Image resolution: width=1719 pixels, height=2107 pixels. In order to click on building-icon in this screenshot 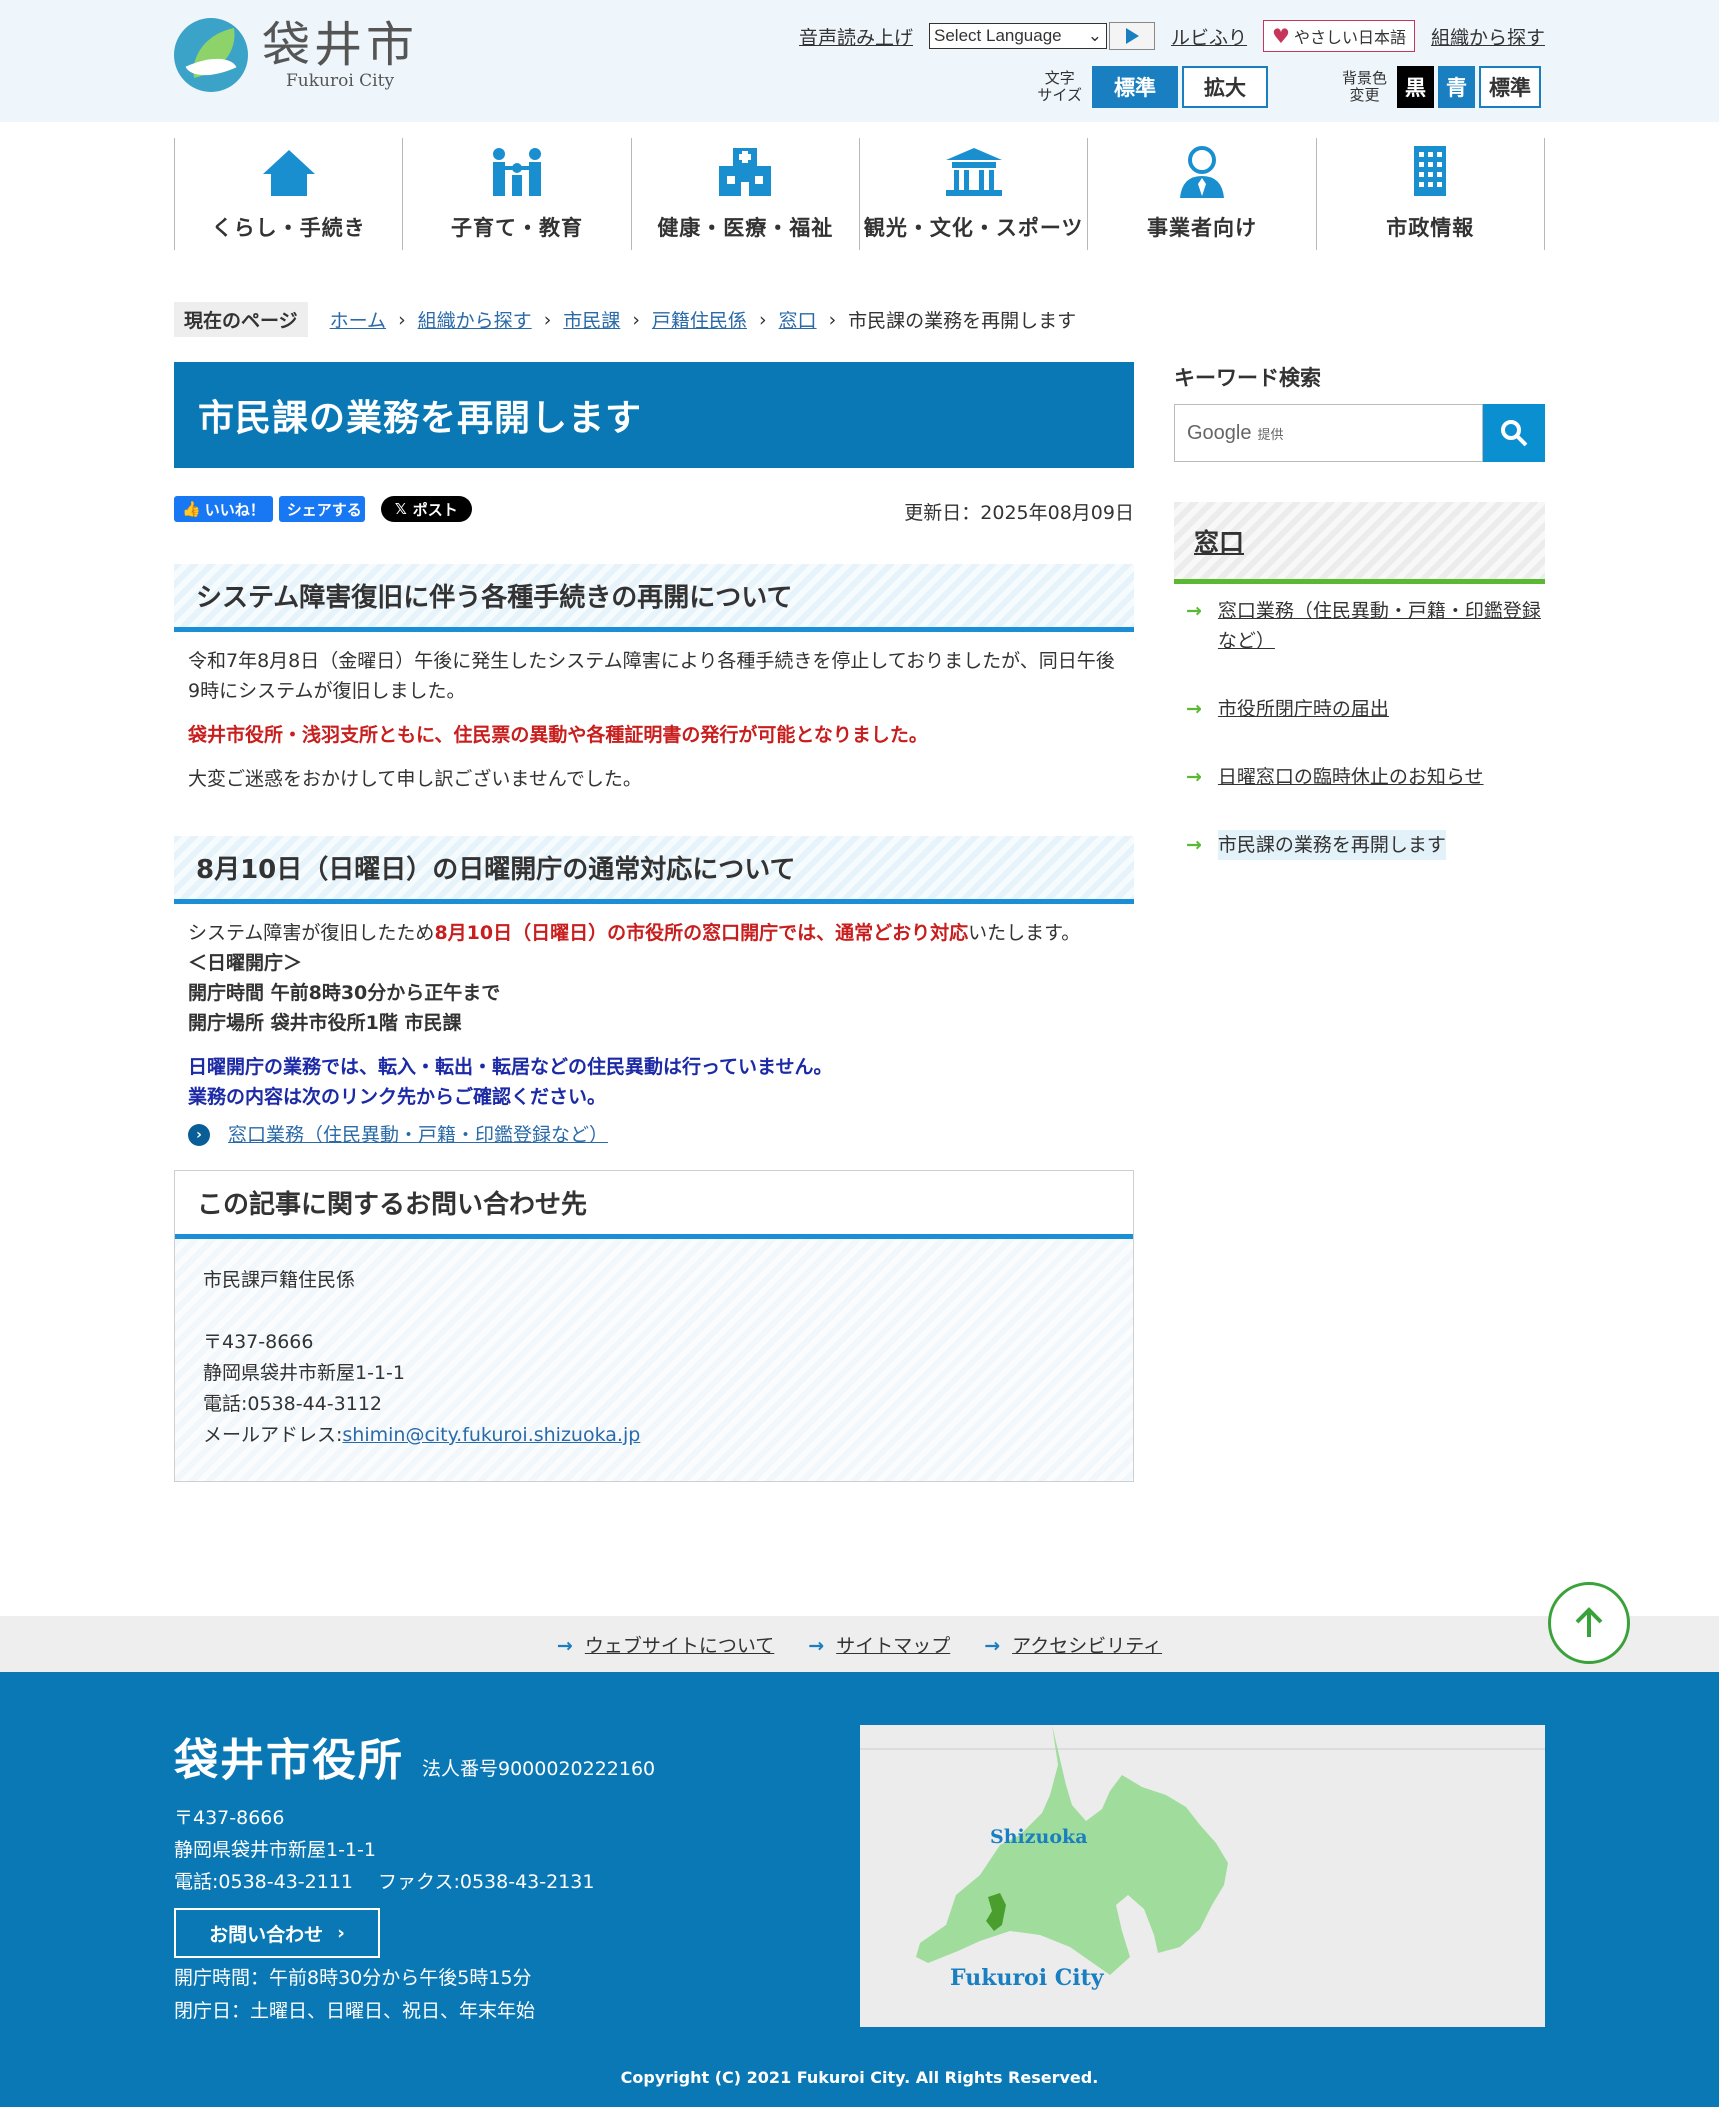, I will do `click(1430, 171)`.